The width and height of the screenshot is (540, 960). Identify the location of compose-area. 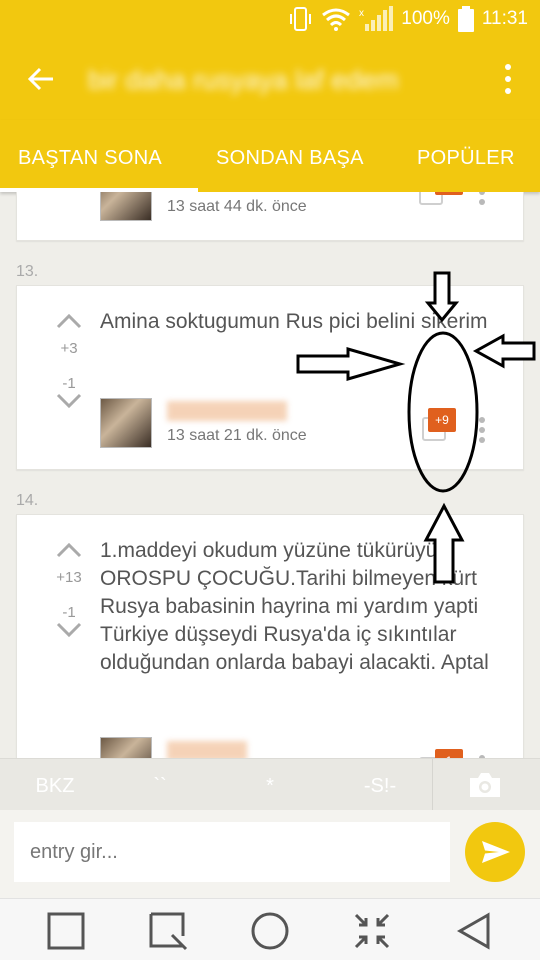
(270, 854).